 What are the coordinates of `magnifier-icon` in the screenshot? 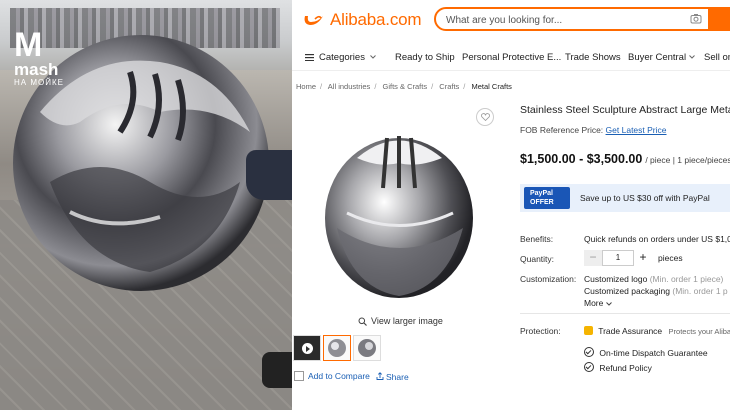 It's located at (362, 321).